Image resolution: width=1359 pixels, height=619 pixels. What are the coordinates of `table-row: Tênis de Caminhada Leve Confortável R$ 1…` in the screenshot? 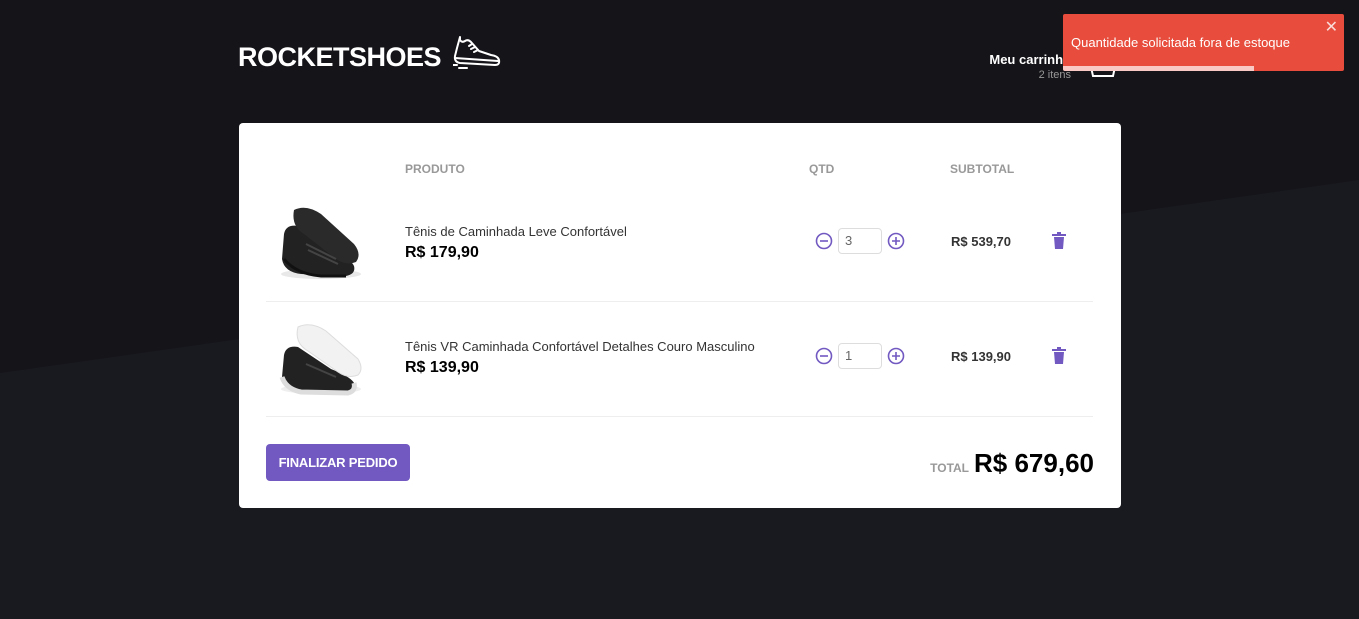 It's located at (679, 244).